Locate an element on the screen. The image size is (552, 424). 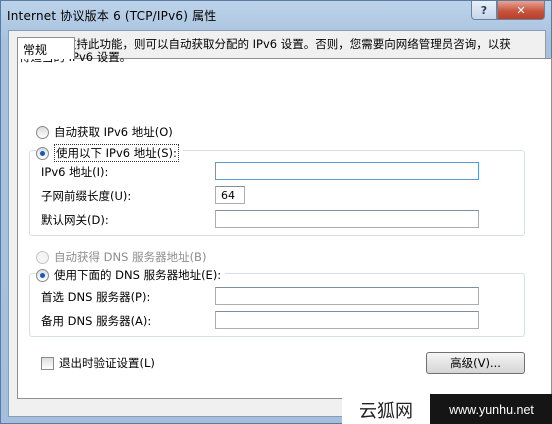
title-bar: Internet 协议版本 6 (TCP/IPv6) 属性 ? ✕ is located at coordinates (276, 15).